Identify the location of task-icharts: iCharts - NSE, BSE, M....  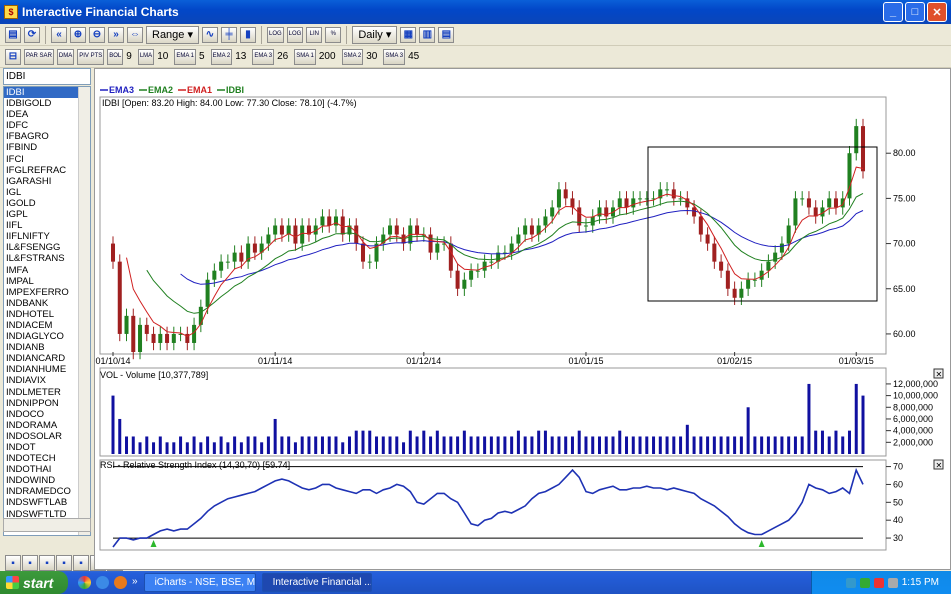
(199, 582).